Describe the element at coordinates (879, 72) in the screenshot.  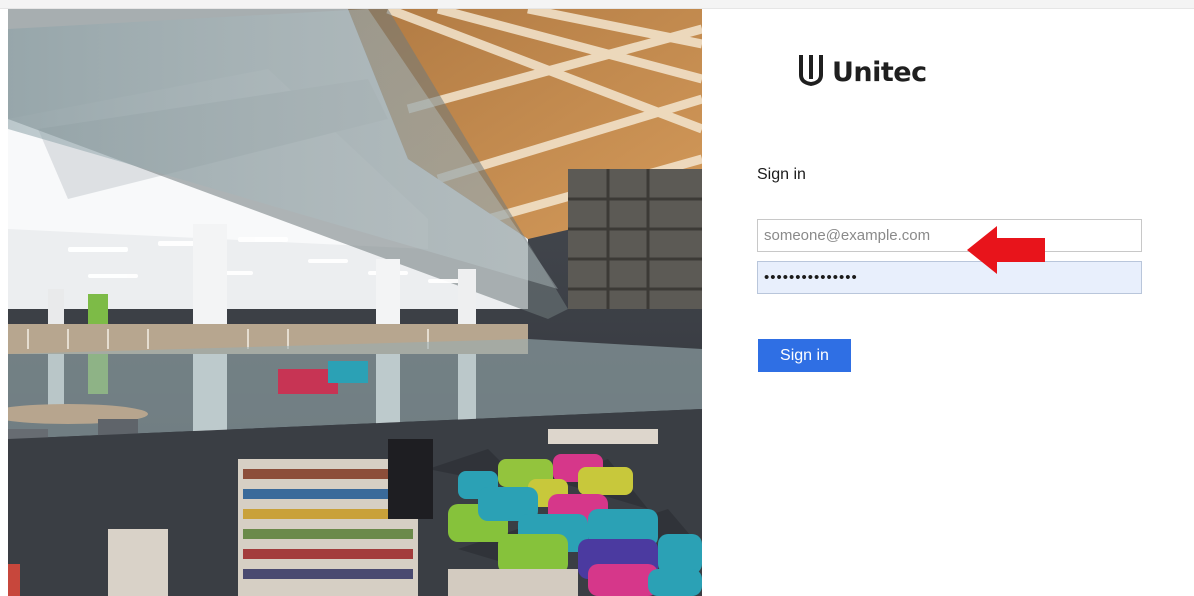
I see `brand-name: Unitec` at that location.